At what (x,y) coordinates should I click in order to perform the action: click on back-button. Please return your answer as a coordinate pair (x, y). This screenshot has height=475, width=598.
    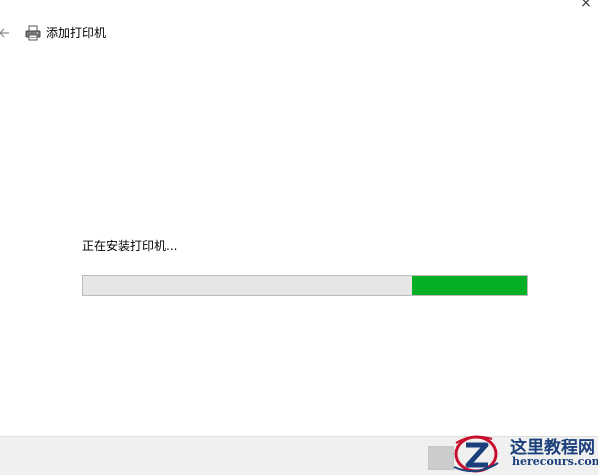
    Looking at the image, I should click on (6, 33).